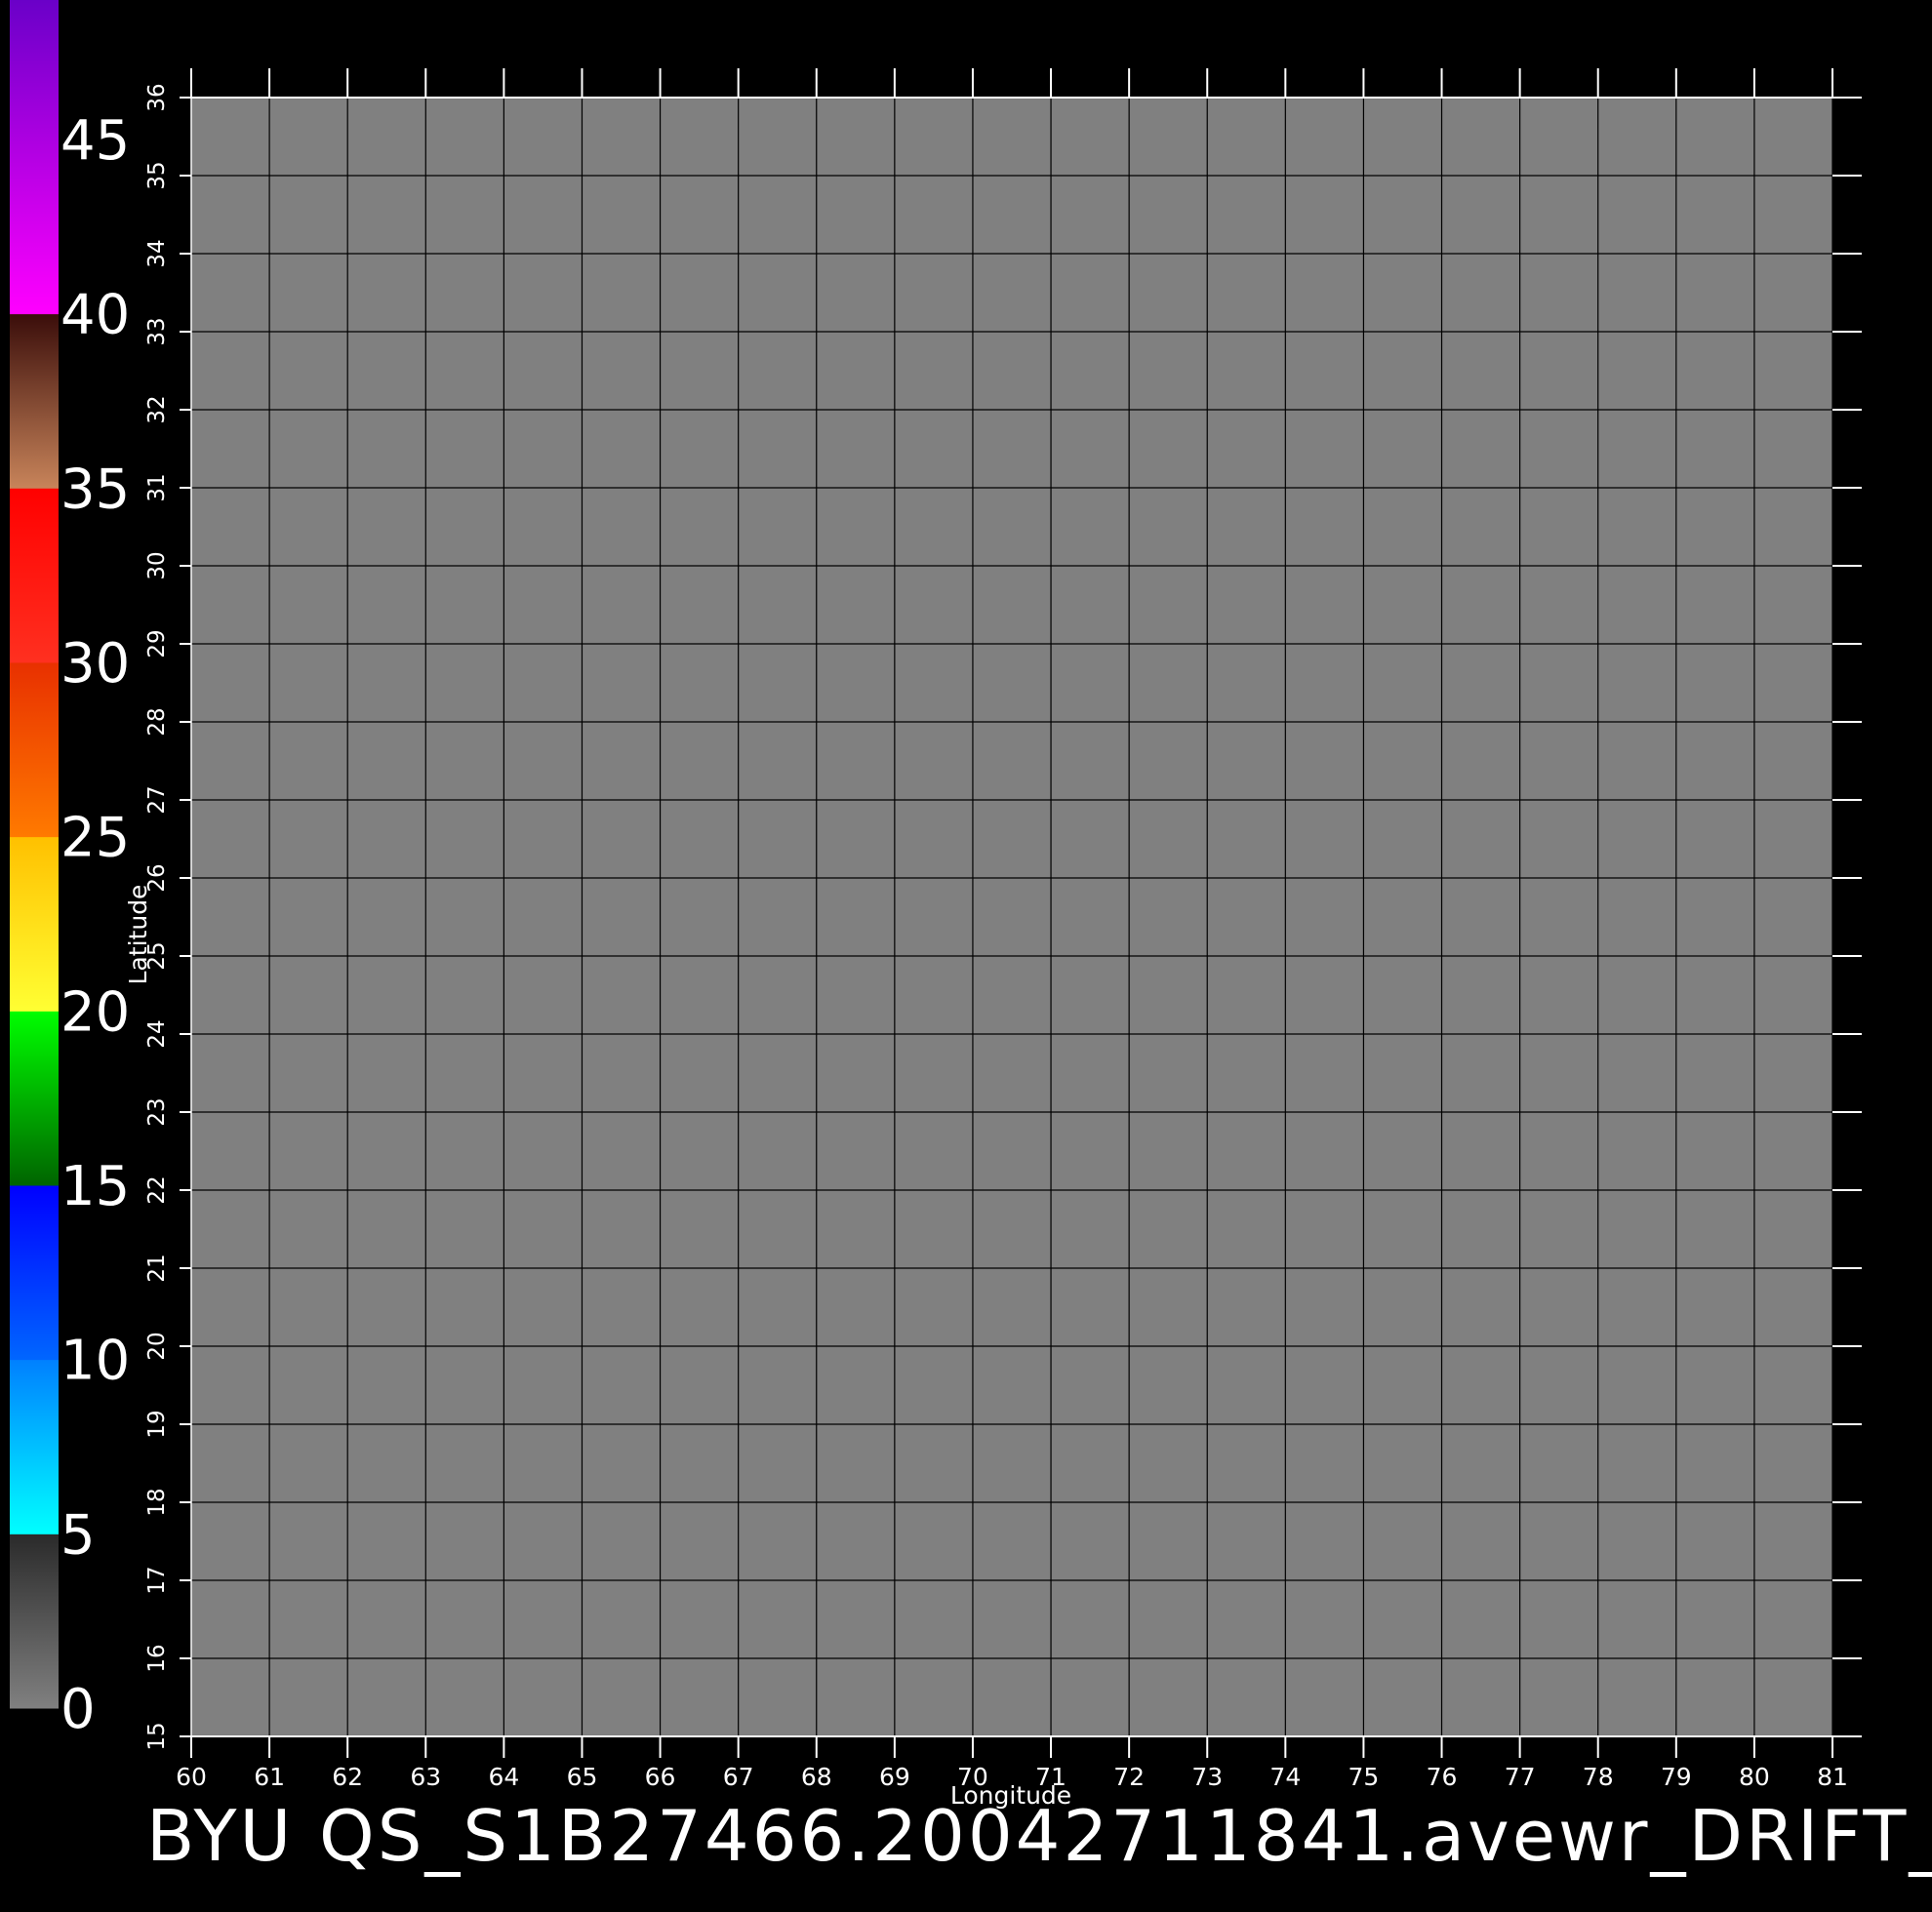  I want to click on colorbar-tick-label: 25, so click(95, 838).